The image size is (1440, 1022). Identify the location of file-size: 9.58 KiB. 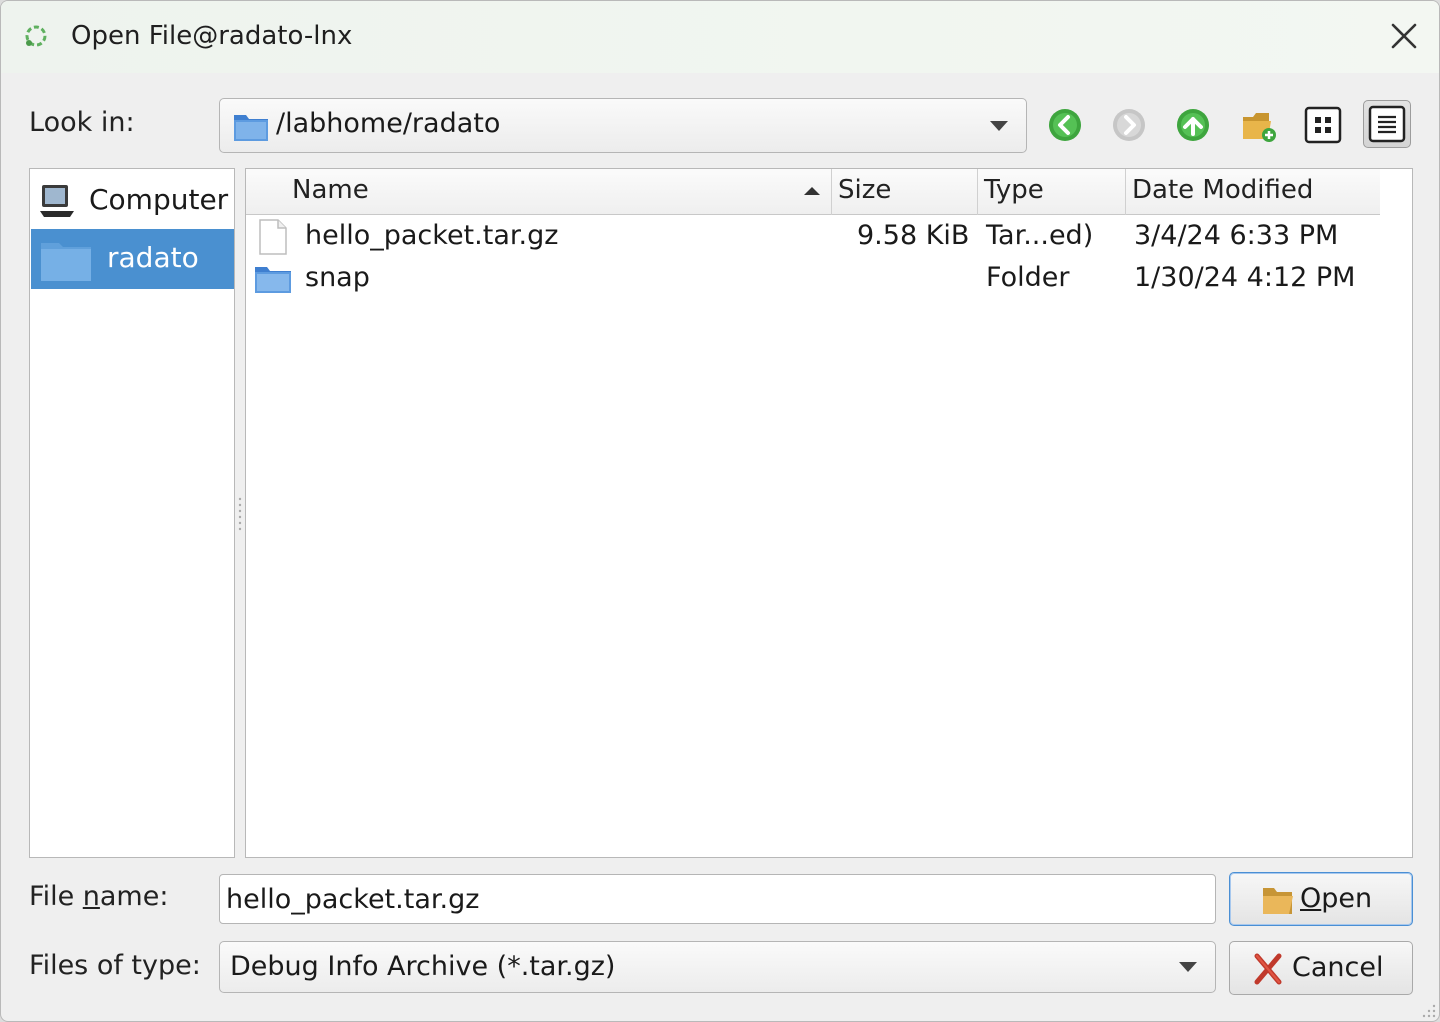
(913, 235).